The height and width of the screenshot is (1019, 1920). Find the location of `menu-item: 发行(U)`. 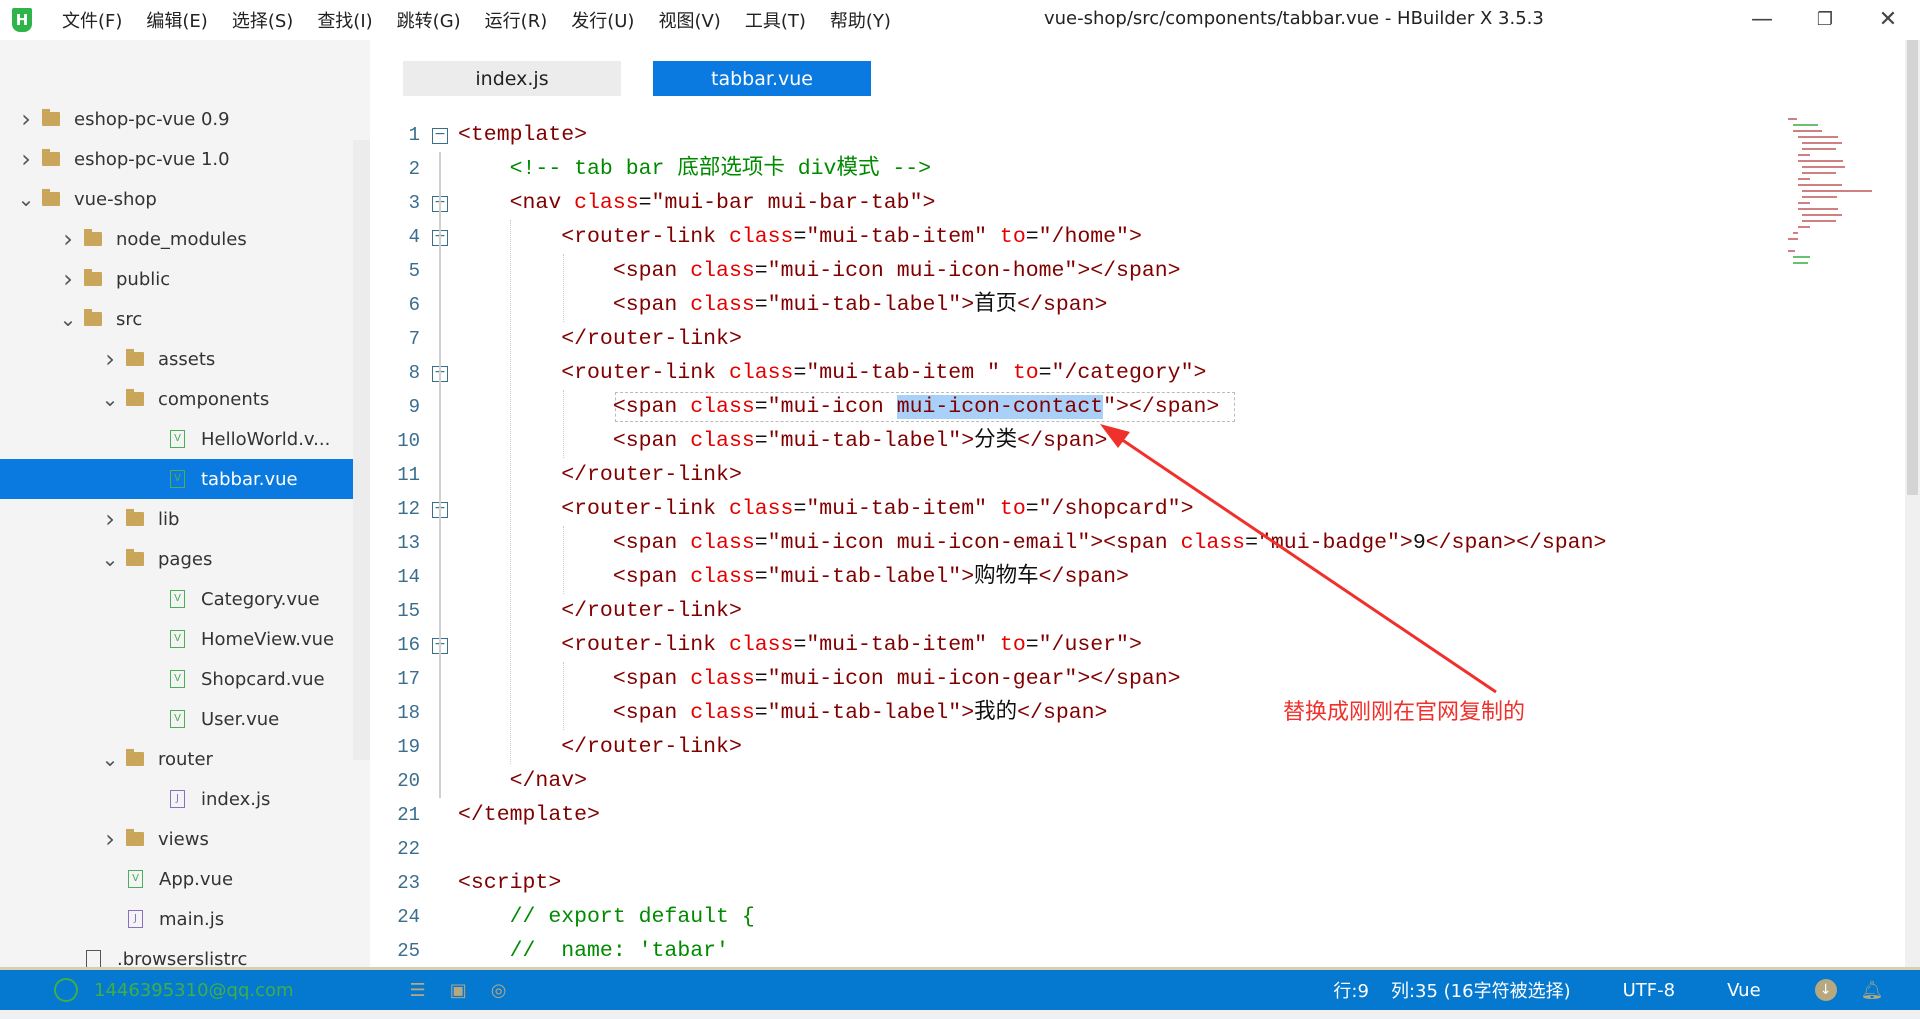

menu-item: 发行(U) is located at coordinates (602, 20).